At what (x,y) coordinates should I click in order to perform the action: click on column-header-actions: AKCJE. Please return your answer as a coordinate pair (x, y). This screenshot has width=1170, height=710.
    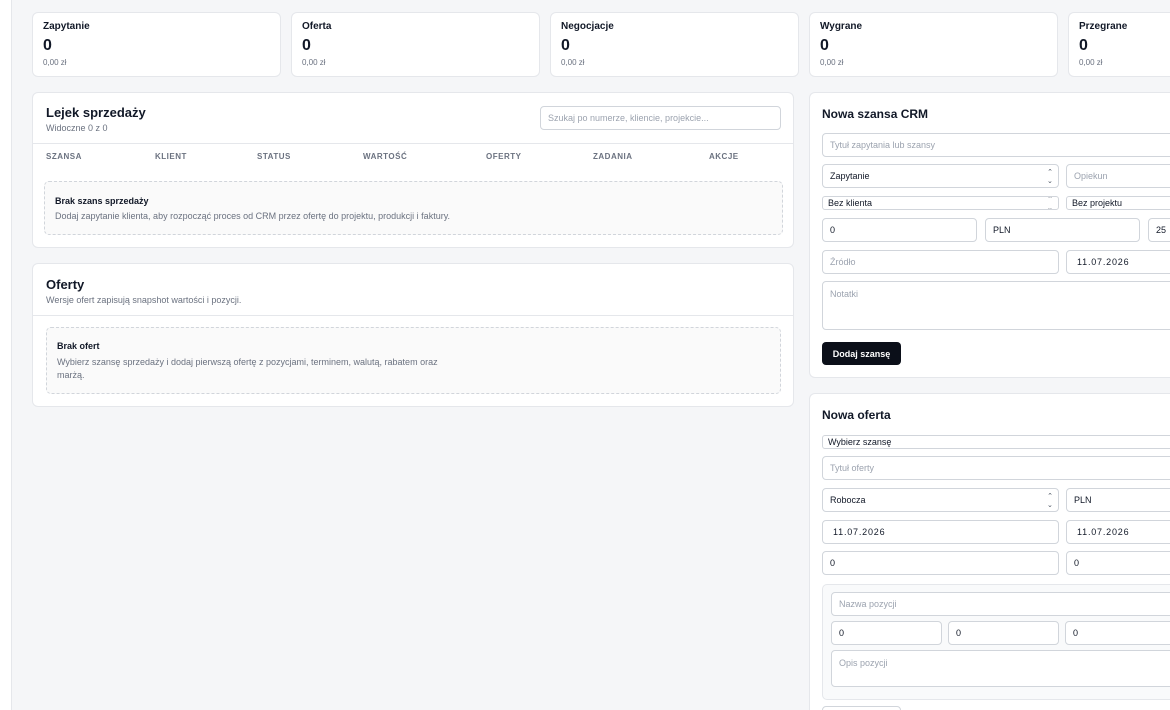
    Looking at the image, I should click on (724, 156).